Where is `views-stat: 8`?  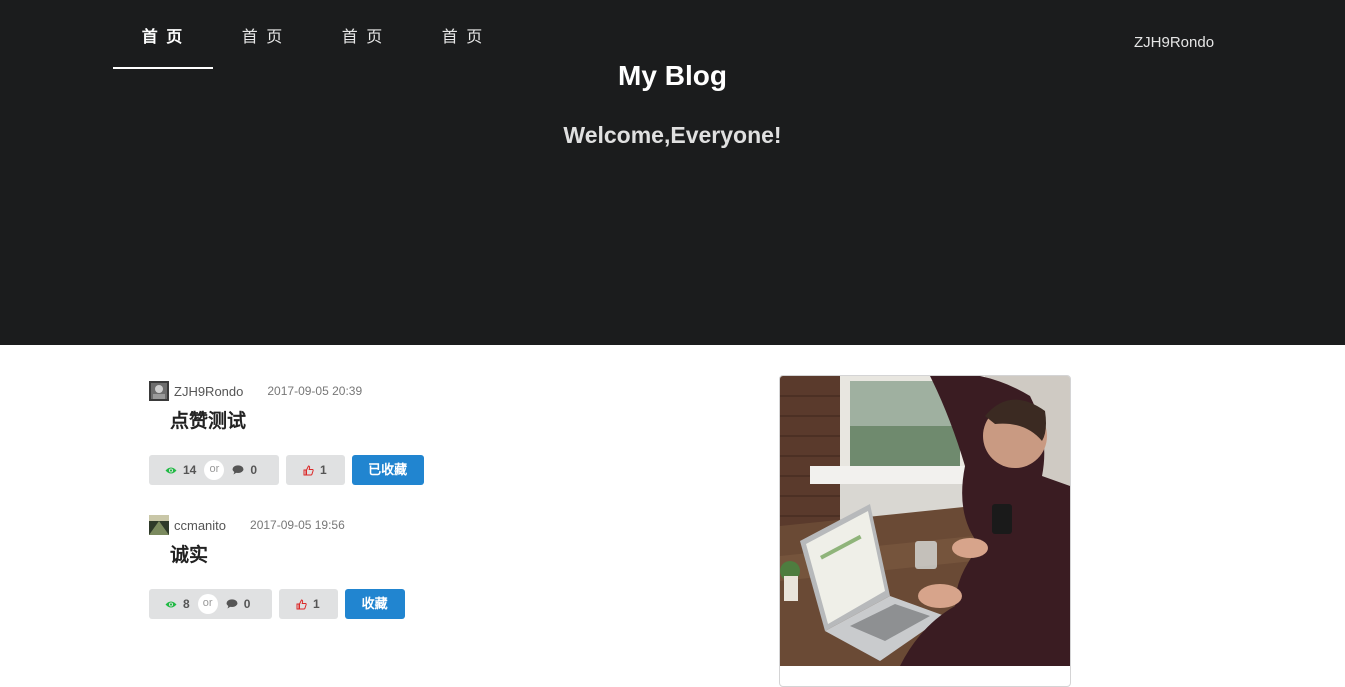
views-stat: 8 is located at coordinates (173, 604).